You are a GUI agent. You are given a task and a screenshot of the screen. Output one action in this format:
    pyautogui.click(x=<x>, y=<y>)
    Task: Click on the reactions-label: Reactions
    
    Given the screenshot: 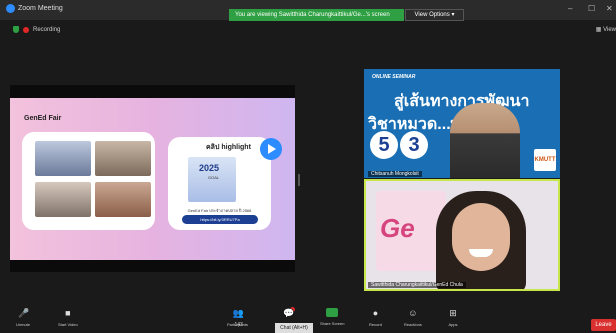 What is the action you would take?
    pyautogui.click(x=413, y=324)
    